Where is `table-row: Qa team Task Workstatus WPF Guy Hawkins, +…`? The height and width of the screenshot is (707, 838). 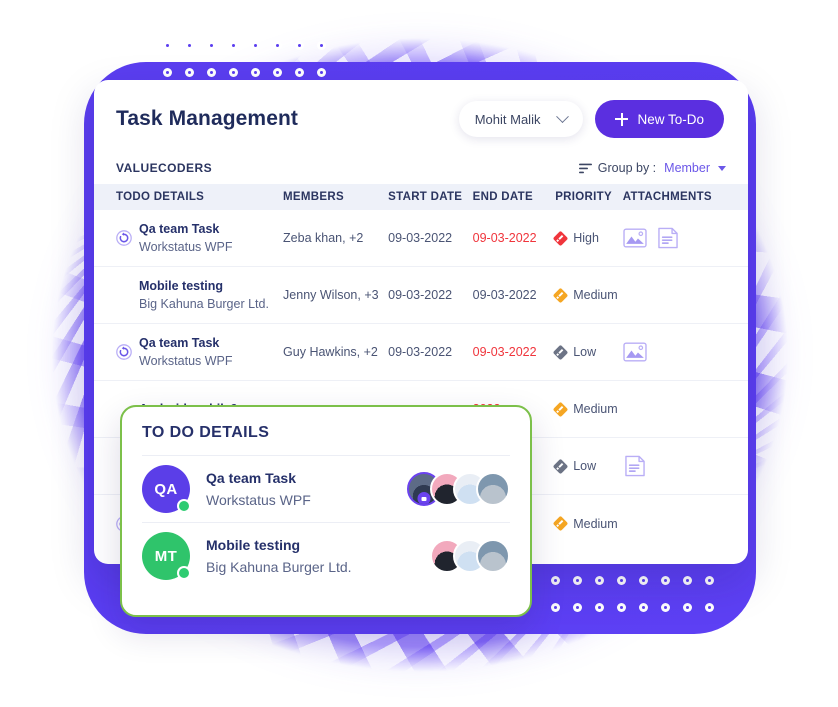 table-row: Qa team Task Workstatus WPF Guy Hawkins, +… is located at coordinates (421, 352).